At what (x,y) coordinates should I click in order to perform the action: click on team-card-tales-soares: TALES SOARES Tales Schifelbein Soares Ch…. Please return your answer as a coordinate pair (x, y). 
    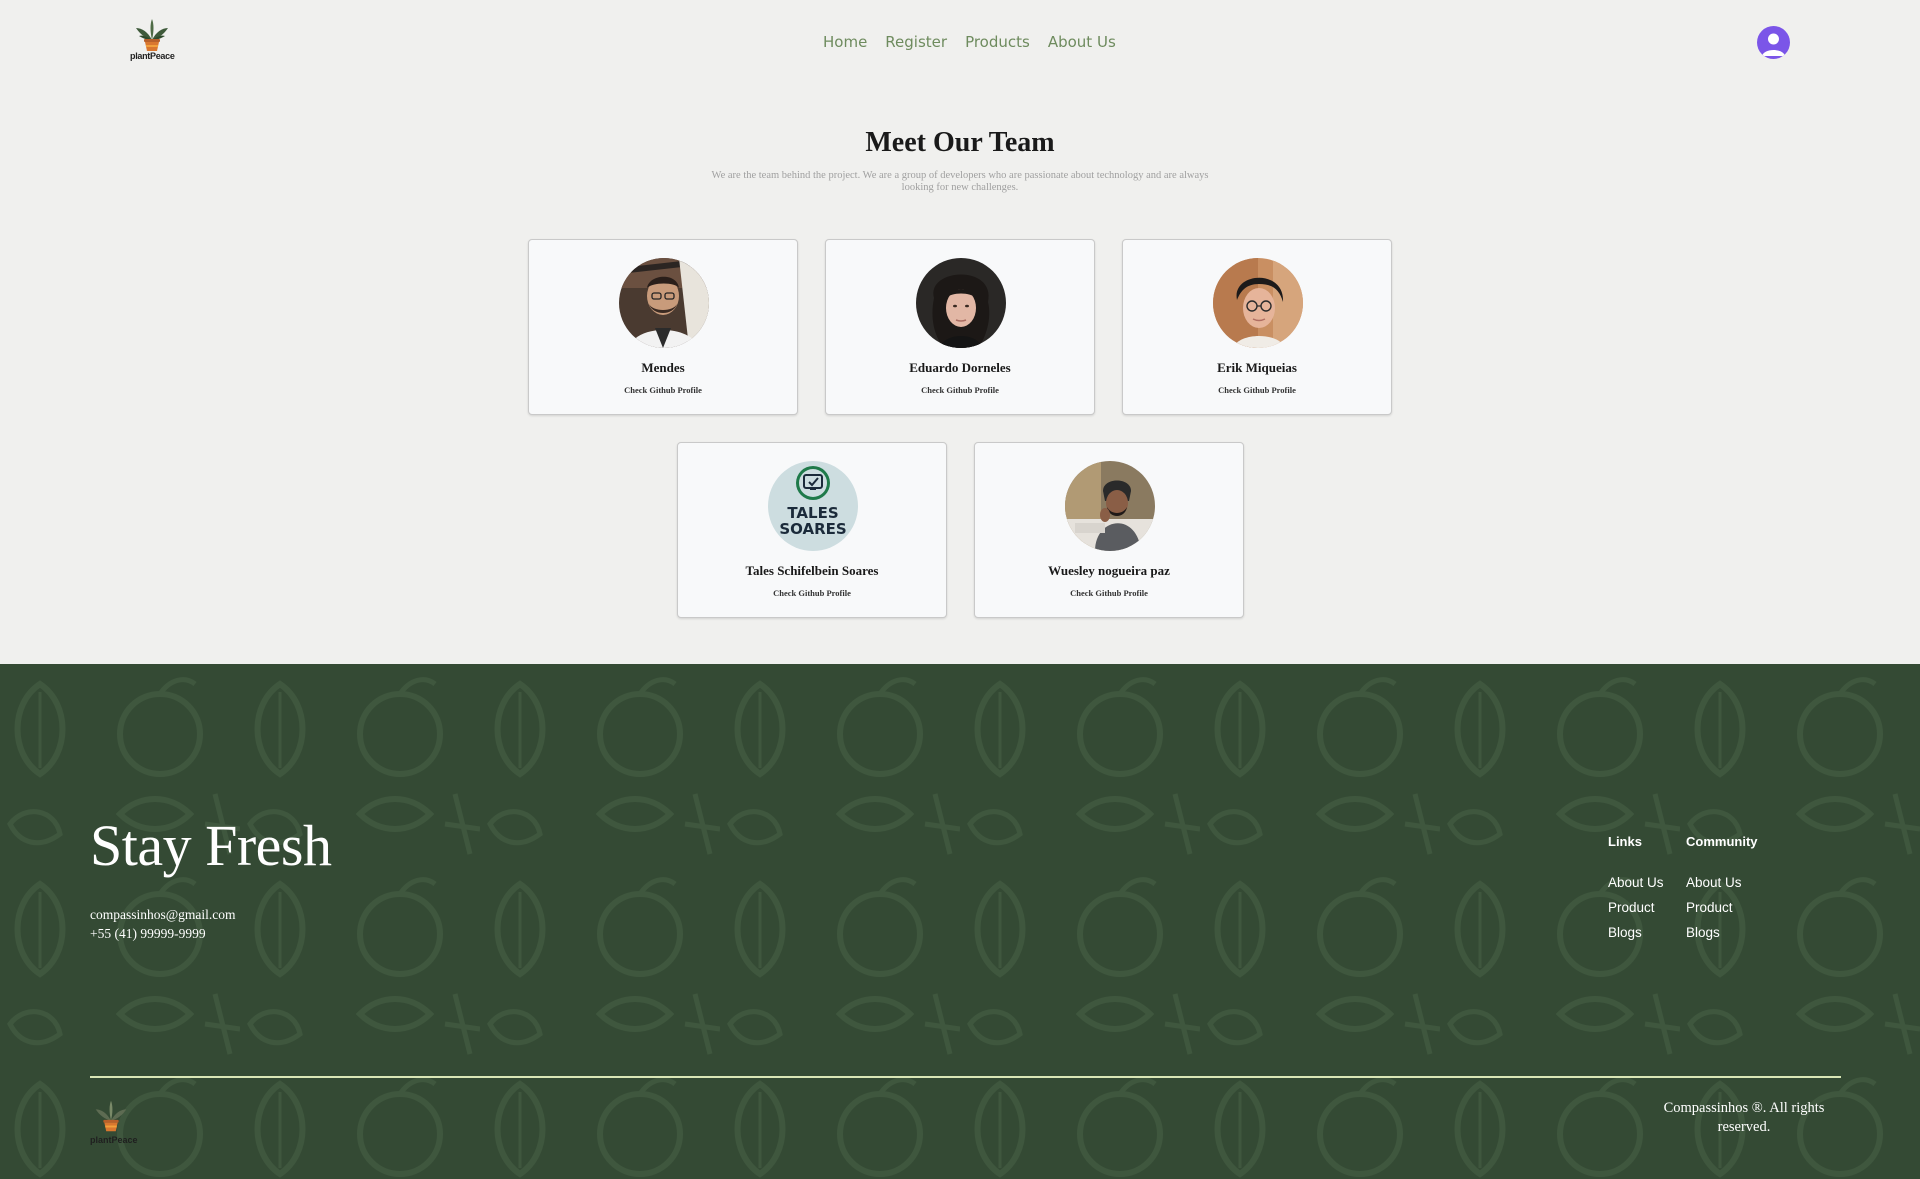
    Looking at the image, I should click on (812, 530).